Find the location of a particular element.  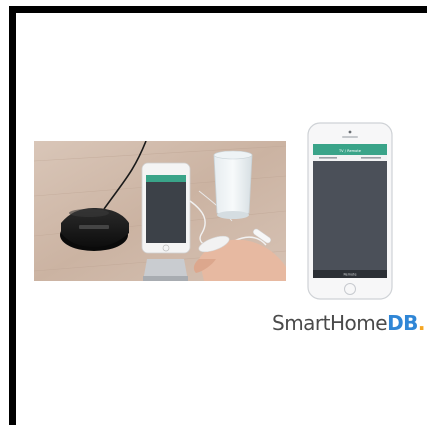

phone-stand is located at coordinates (165, 270).